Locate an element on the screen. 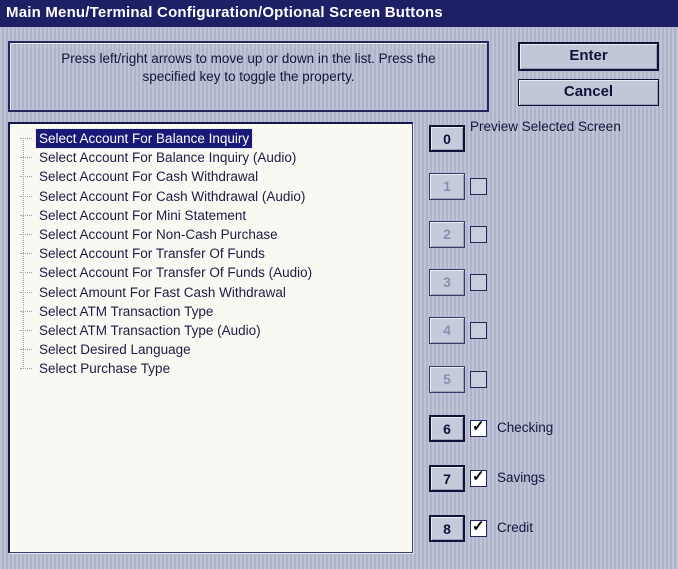 The width and height of the screenshot is (678, 569). key-checkbox-label-6: Checking is located at coordinates (525, 427).